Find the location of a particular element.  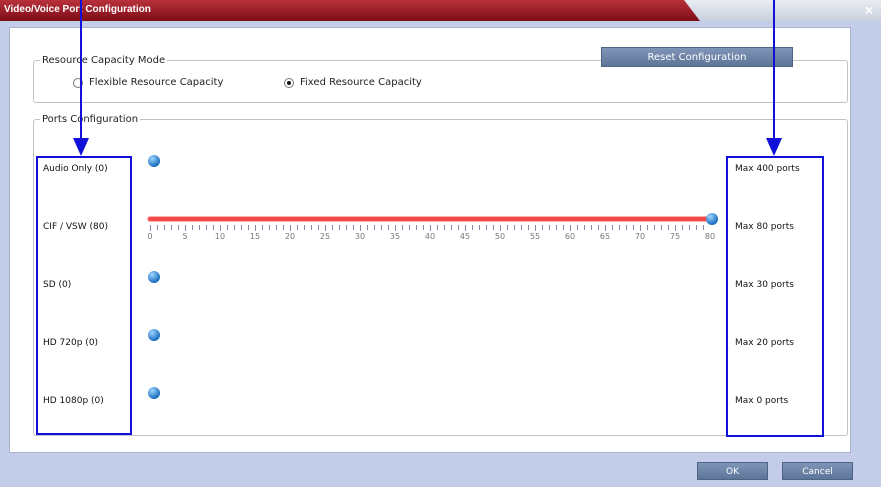

slider-handle-audio-only is located at coordinates (154, 161).